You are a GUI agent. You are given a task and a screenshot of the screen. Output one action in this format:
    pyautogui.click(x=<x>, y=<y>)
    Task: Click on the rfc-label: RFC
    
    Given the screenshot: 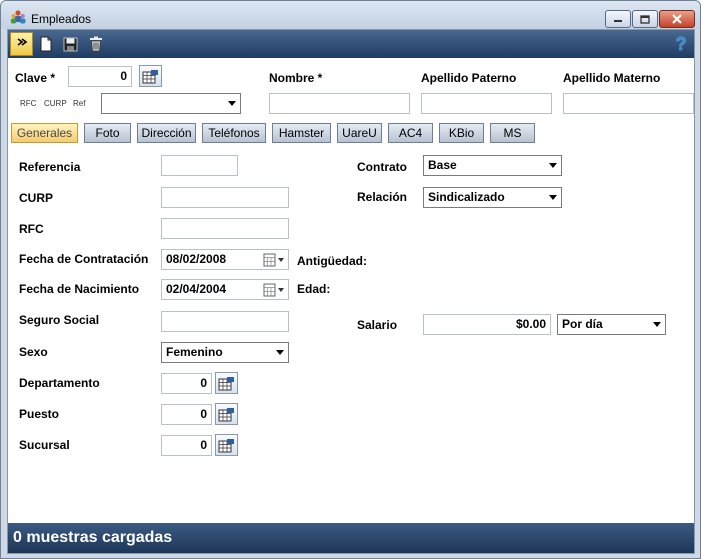 What is the action you would take?
    pyautogui.click(x=31, y=229)
    